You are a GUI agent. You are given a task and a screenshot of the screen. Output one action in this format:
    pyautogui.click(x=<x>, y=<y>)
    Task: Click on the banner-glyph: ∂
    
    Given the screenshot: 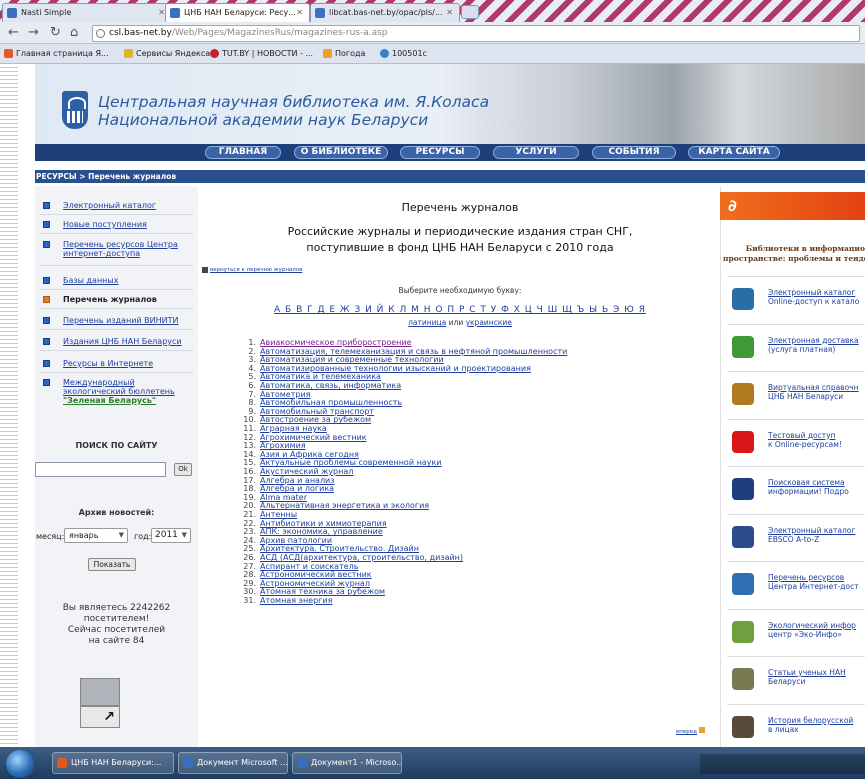 What is the action you would take?
    pyautogui.click(x=732, y=205)
    